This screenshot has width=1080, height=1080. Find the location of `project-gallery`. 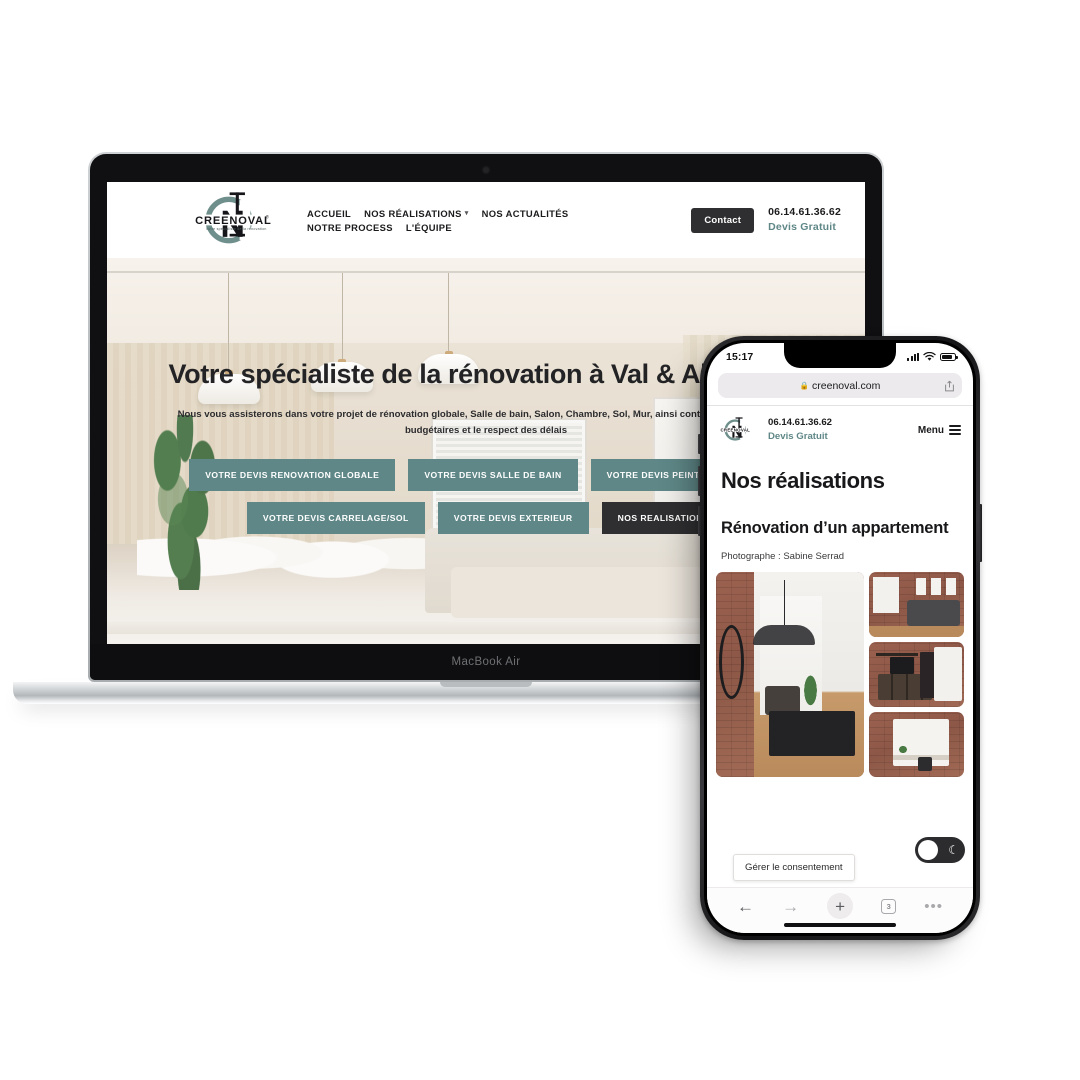

project-gallery is located at coordinates (840, 674).